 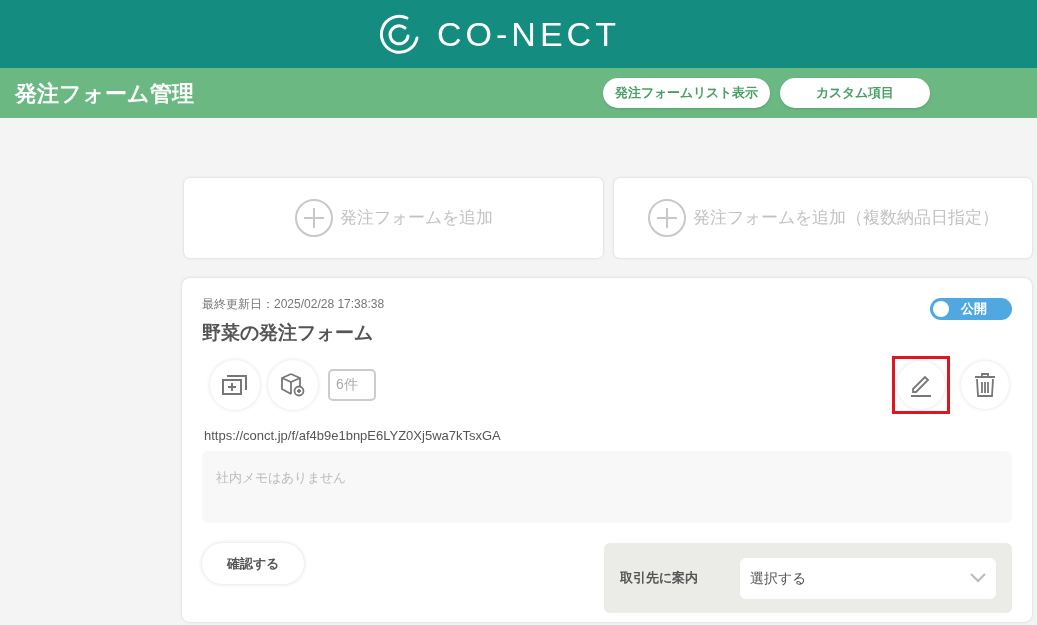 What do you see at coordinates (659, 578) in the screenshot?
I see `guide-label: 取引先に案内` at bounding box center [659, 578].